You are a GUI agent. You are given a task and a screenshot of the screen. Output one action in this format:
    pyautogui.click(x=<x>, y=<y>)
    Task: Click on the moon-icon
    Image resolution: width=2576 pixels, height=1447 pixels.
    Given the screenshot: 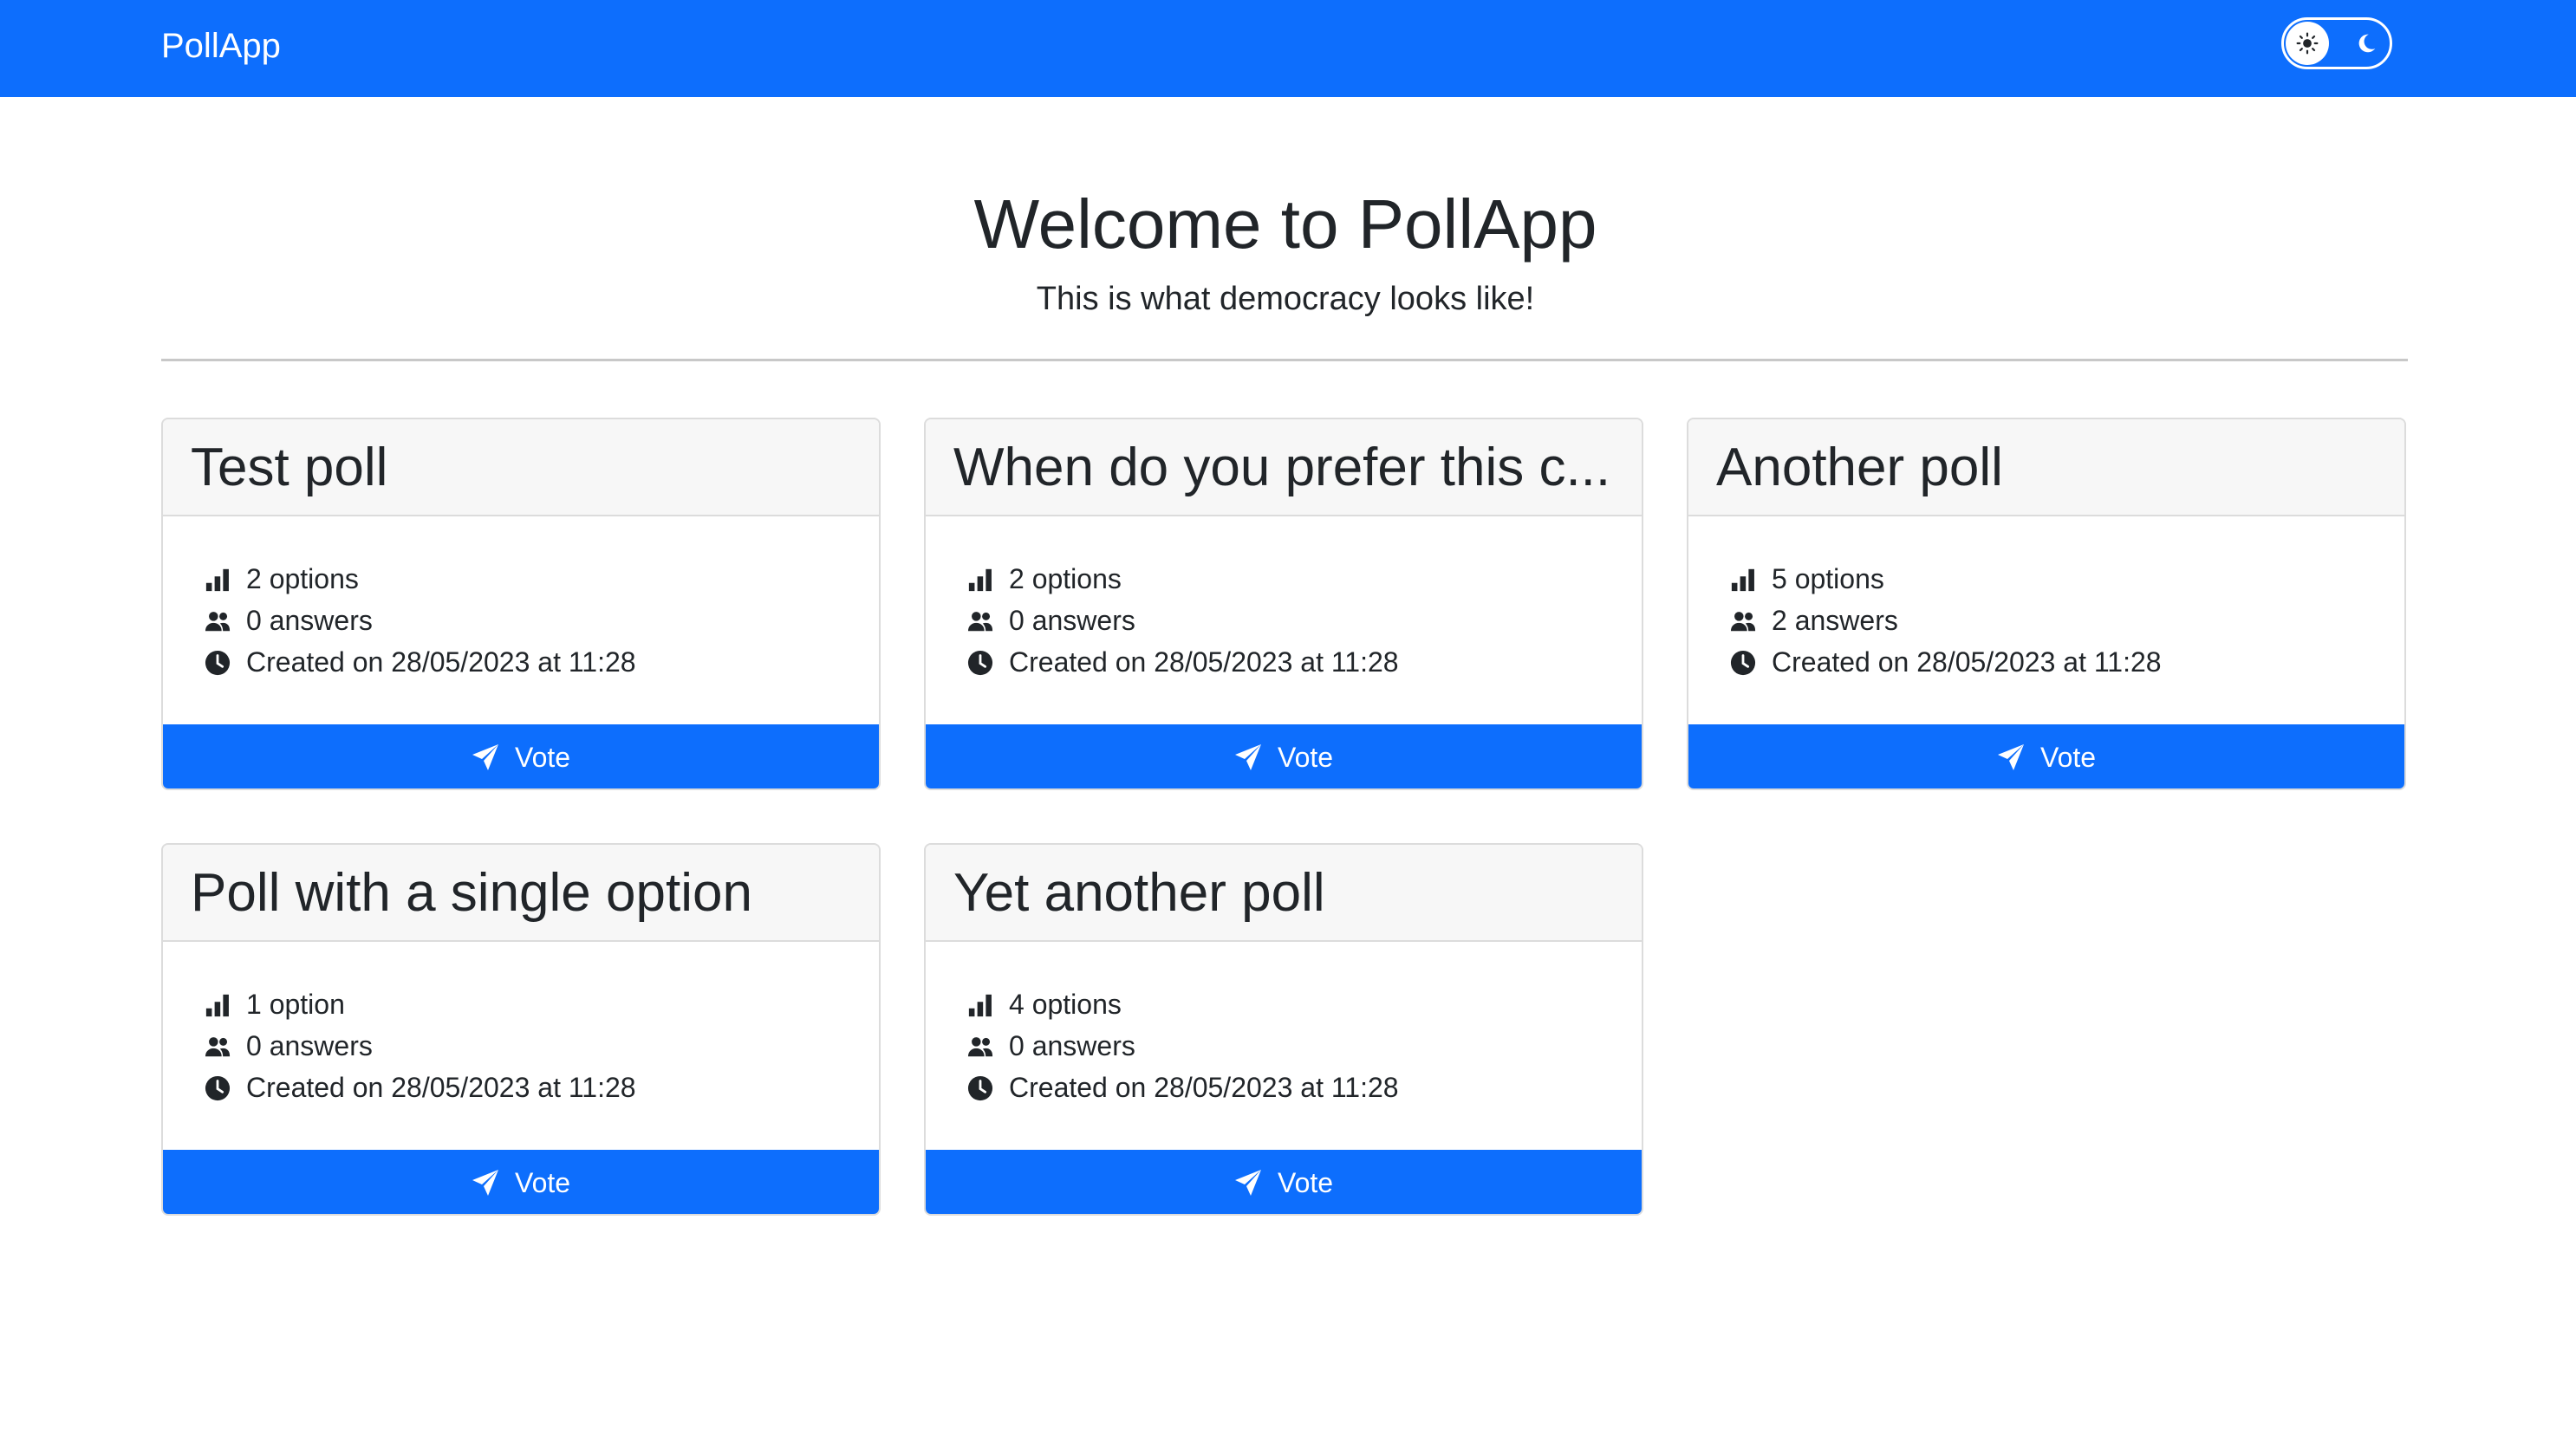 What is the action you would take?
    pyautogui.click(x=2367, y=43)
    